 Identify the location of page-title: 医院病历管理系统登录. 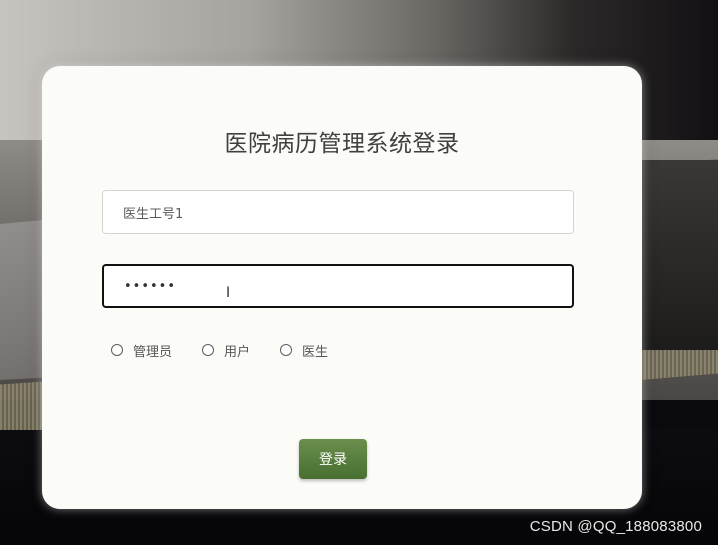
(342, 144).